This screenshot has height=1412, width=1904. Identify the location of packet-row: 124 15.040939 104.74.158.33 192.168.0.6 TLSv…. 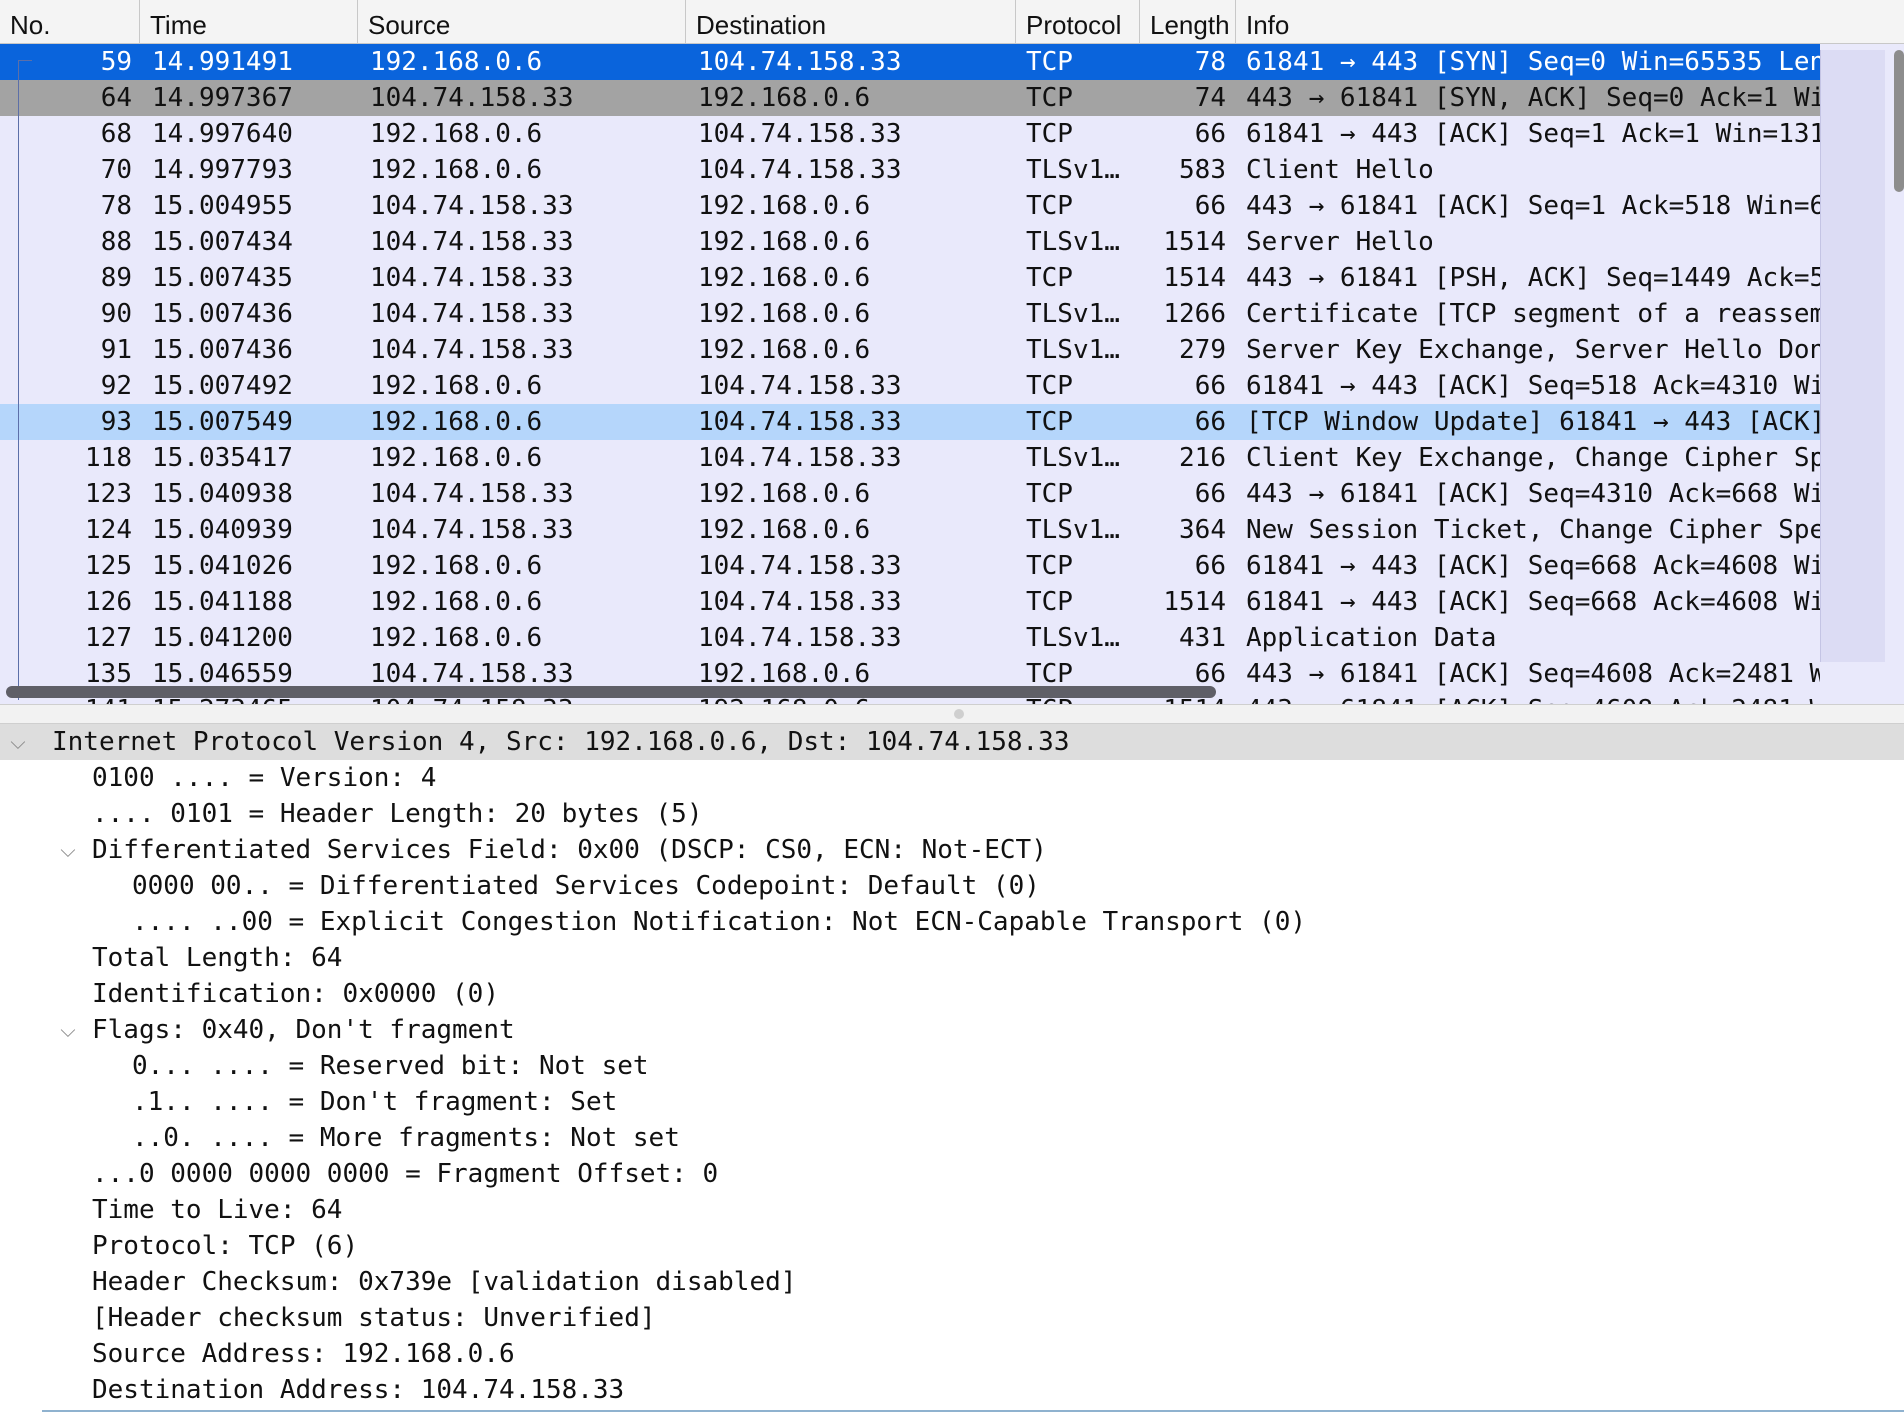
(910, 530).